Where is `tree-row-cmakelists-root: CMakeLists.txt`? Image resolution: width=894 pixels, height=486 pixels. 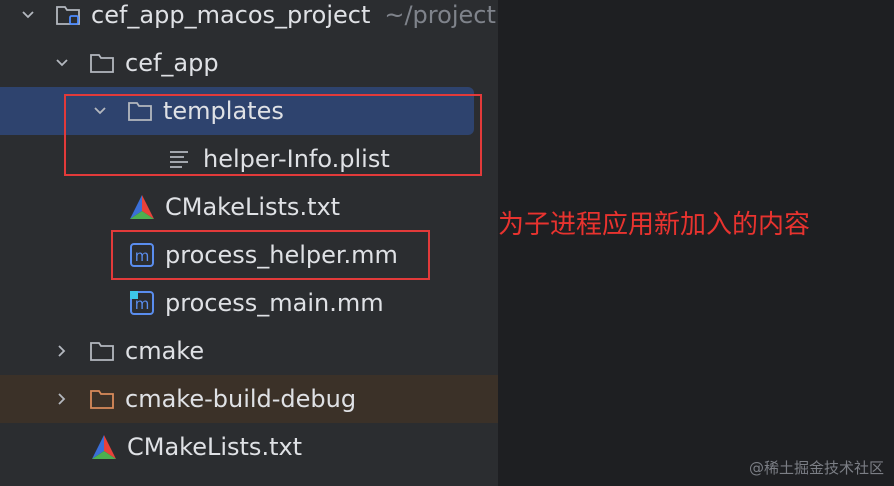 tree-row-cmakelists-root: CMakeLists.txt is located at coordinates (249, 447).